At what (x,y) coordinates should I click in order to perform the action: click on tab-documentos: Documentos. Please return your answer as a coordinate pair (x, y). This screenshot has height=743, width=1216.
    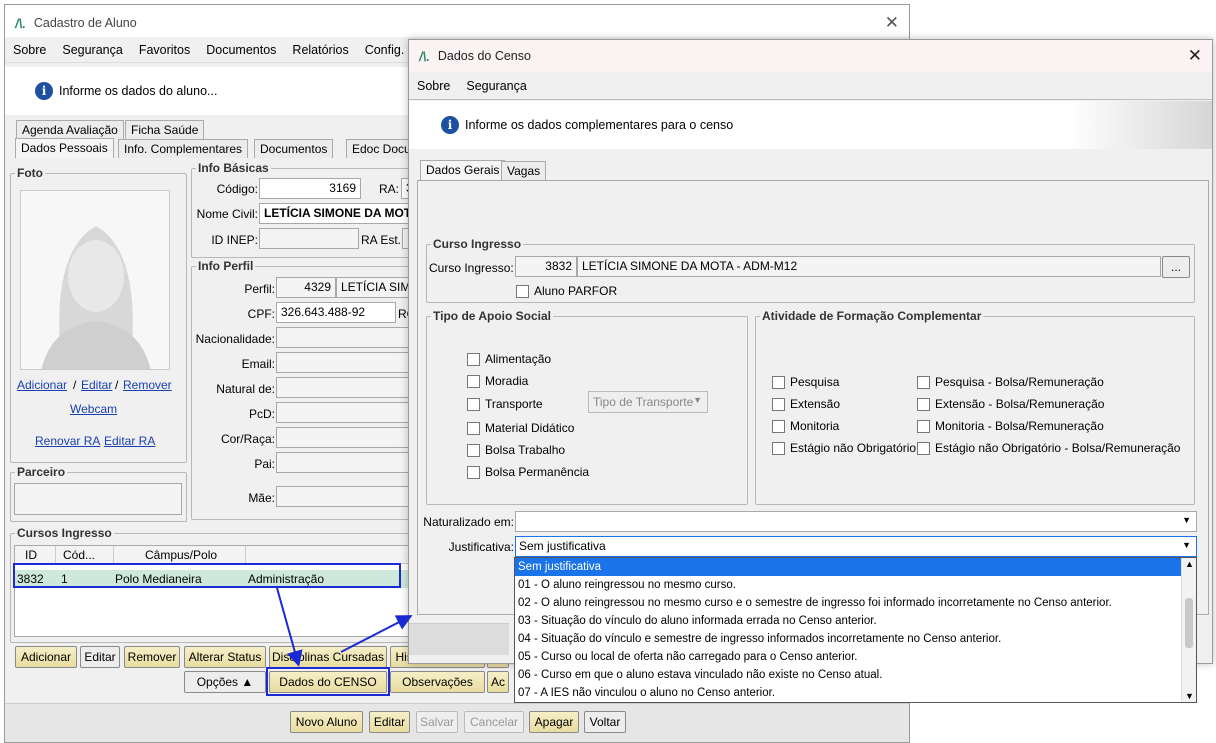
    Looking at the image, I should click on (294, 148).